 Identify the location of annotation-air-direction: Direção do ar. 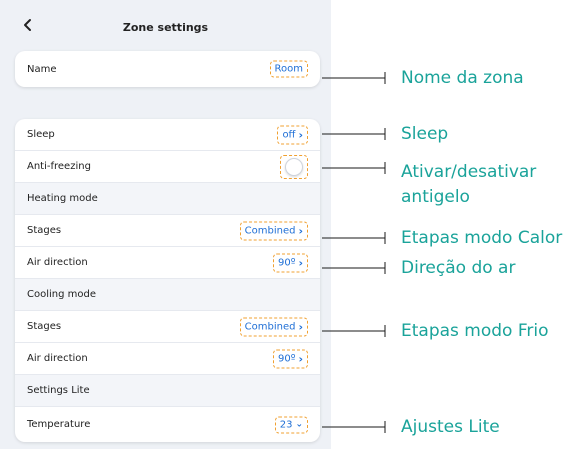
(458, 268).